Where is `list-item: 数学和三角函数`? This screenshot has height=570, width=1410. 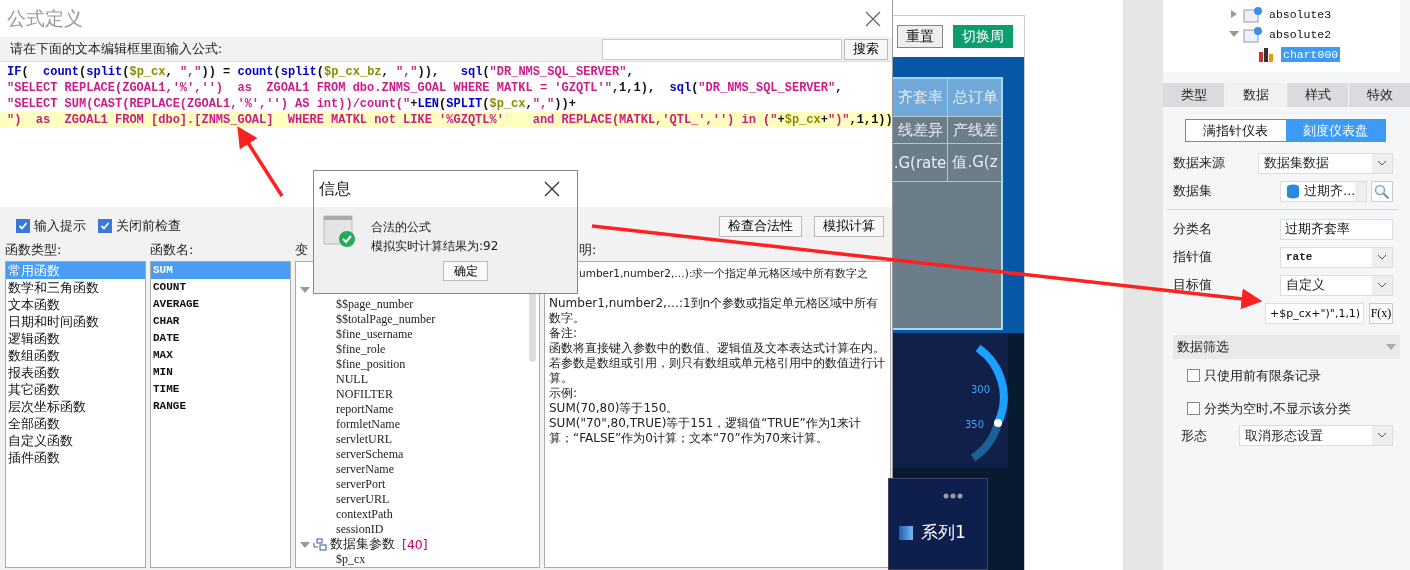
list-item: 数学和三角函数 is located at coordinates (75, 287).